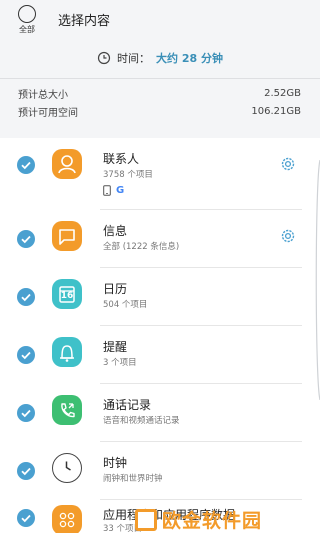 This screenshot has width=320, height=533. Describe the element at coordinates (27, 14) in the screenshot. I see `select-all-checkbox` at that location.